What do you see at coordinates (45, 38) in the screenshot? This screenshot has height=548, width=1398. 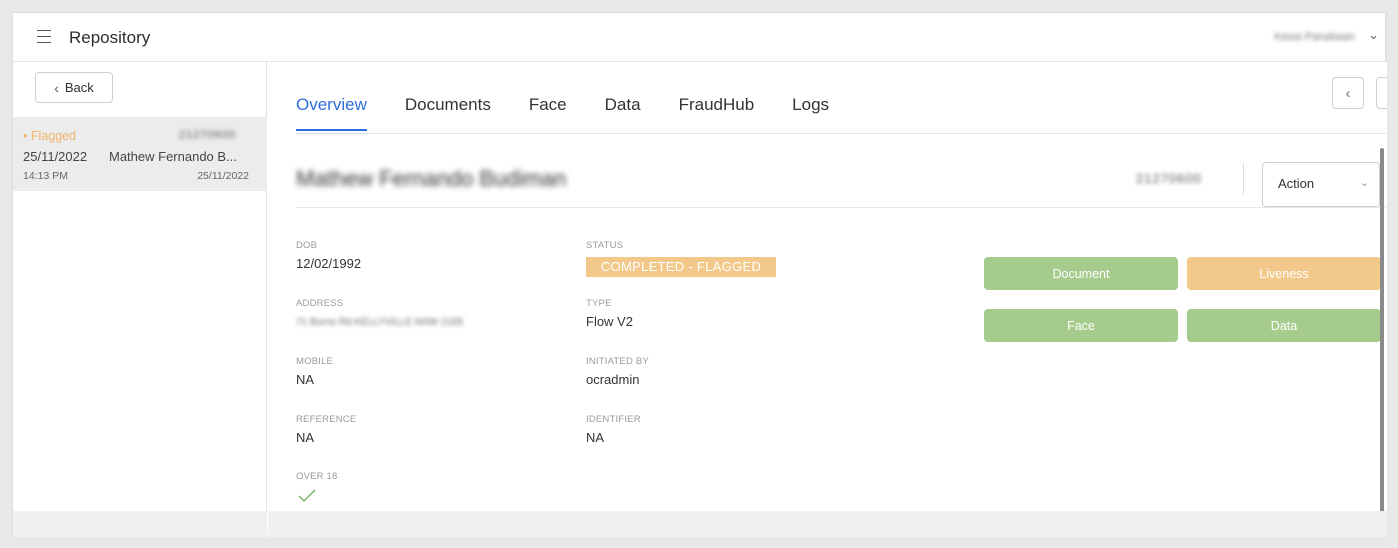 I see `hamburger-icon` at bounding box center [45, 38].